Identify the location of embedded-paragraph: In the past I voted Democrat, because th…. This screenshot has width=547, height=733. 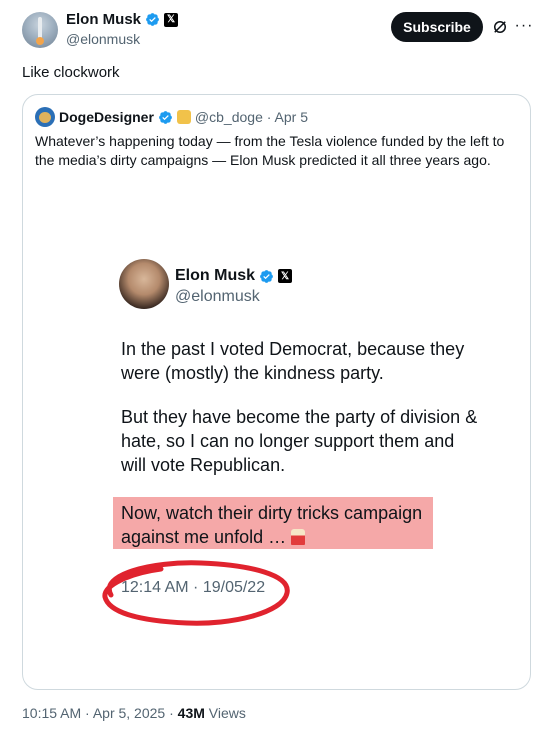
(293, 361).